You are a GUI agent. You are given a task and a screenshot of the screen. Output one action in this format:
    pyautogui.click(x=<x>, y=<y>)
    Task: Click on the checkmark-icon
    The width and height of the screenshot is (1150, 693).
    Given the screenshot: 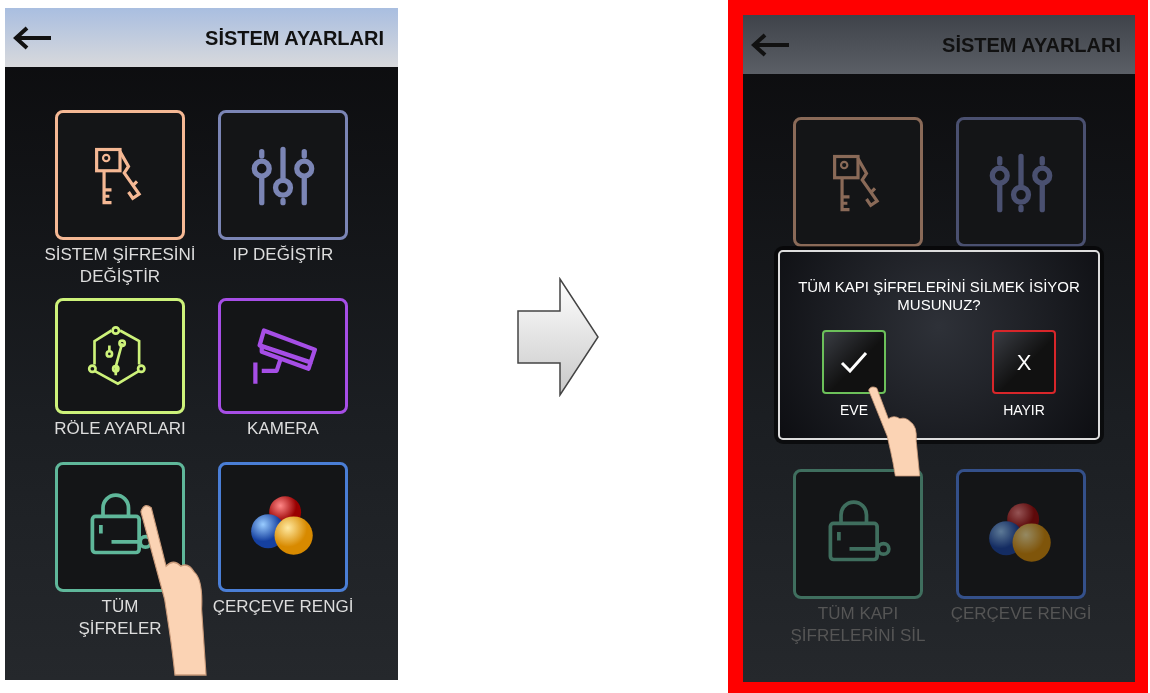 What is the action you would take?
    pyautogui.click(x=854, y=362)
    